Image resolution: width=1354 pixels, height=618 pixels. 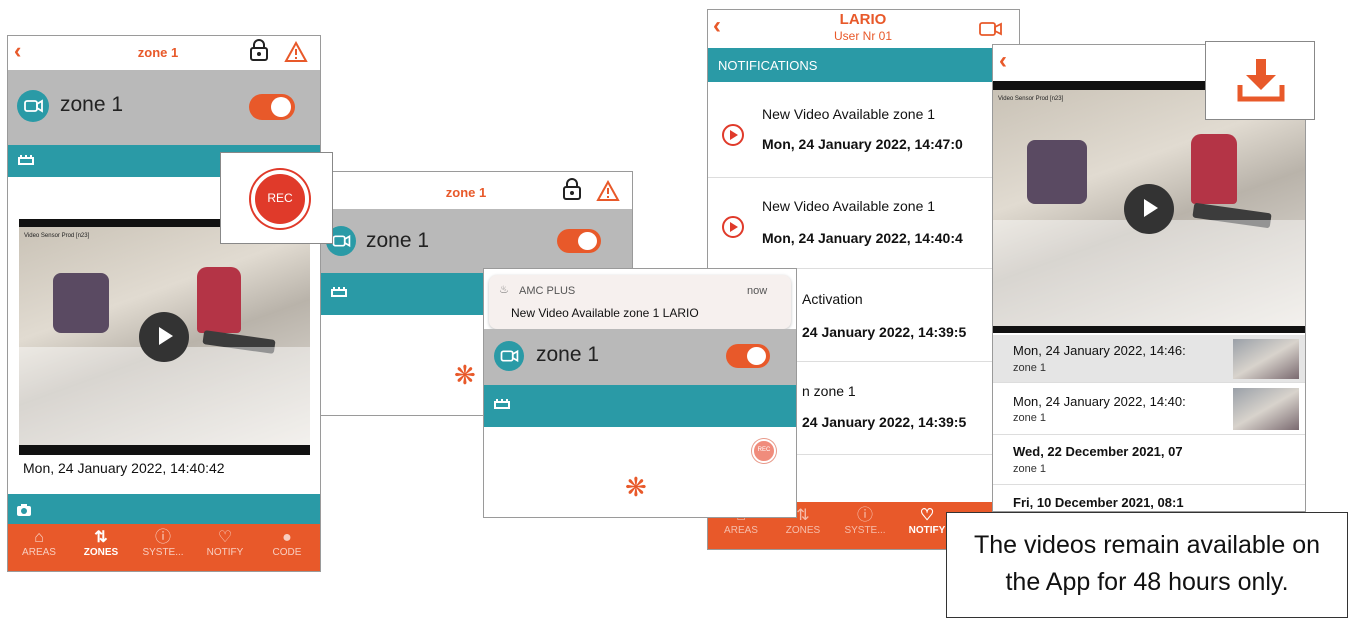 I want to click on user-icon: ●, so click(x=287, y=537).